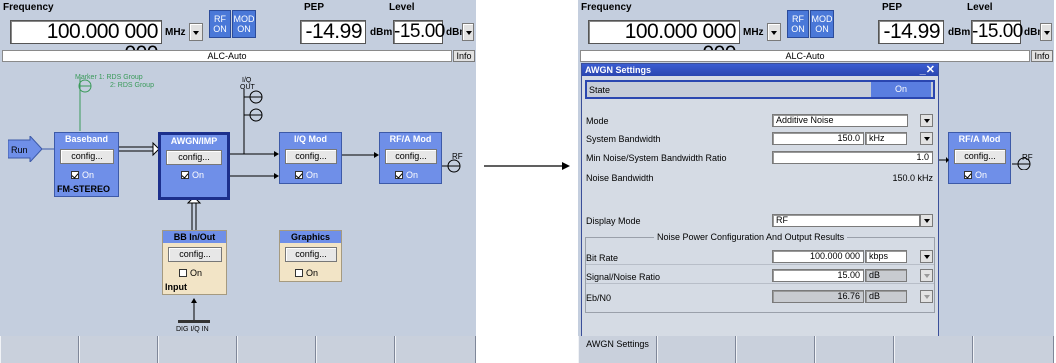  I want to click on bb-in-out-footer: Input, so click(176, 287).